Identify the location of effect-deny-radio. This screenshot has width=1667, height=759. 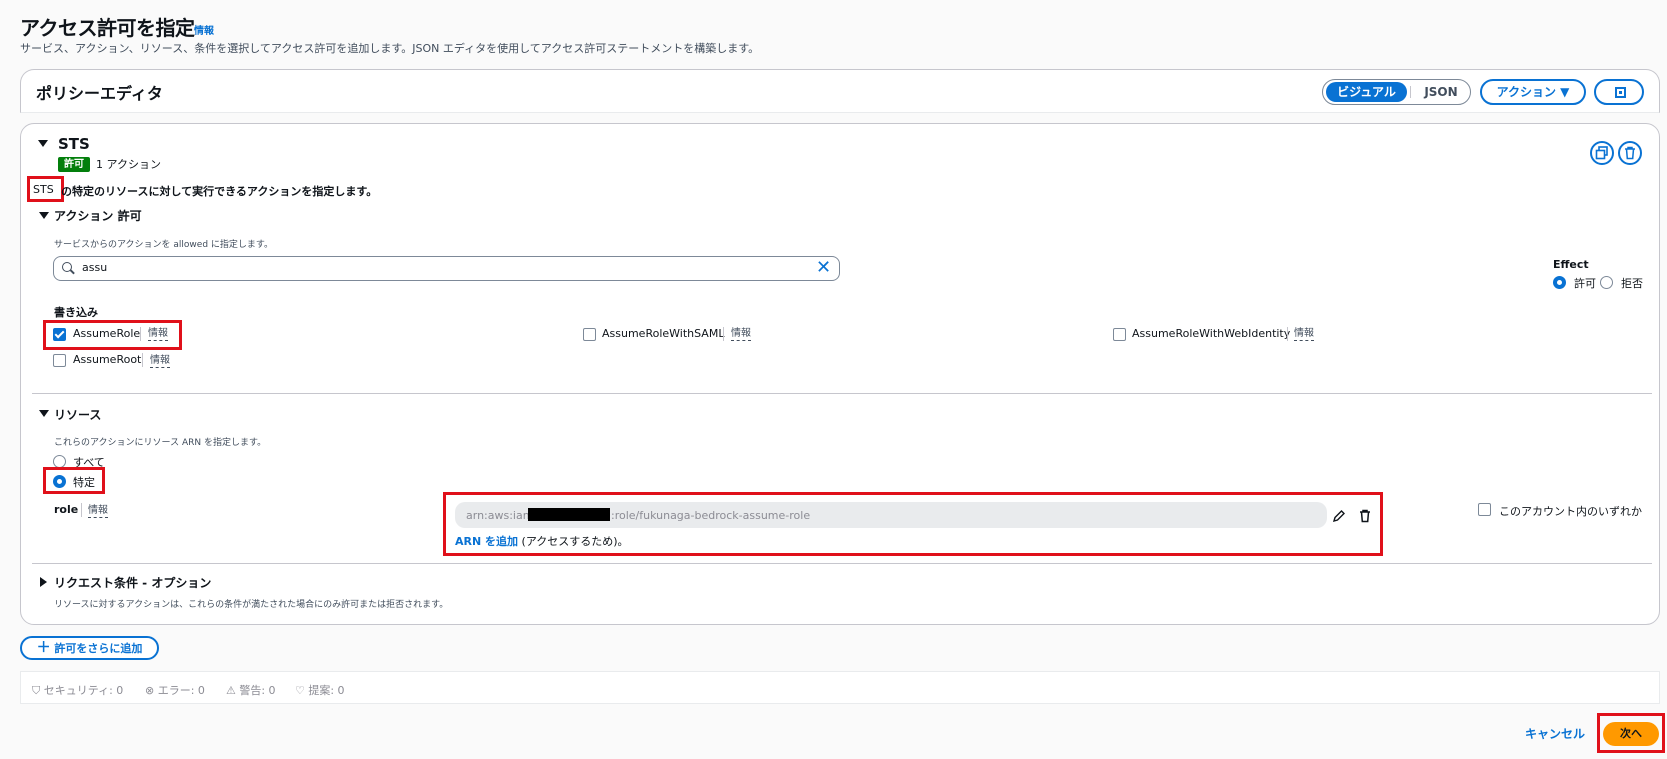
(1606, 282).